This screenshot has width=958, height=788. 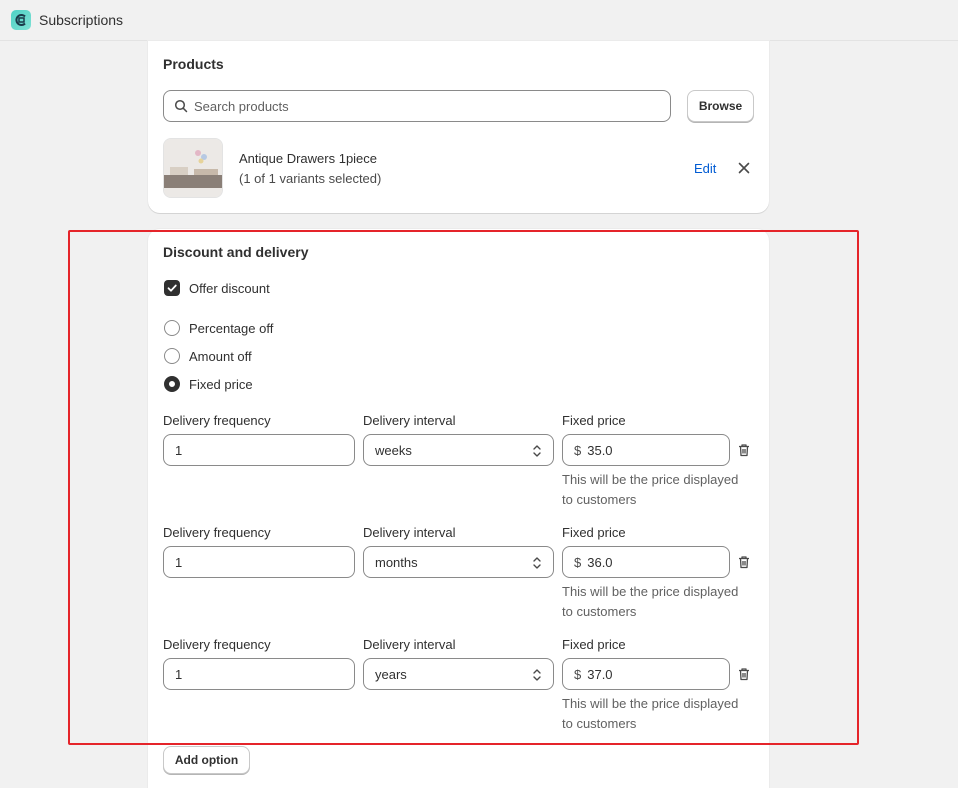 What do you see at coordinates (181, 106) in the screenshot?
I see `search-icon` at bounding box center [181, 106].